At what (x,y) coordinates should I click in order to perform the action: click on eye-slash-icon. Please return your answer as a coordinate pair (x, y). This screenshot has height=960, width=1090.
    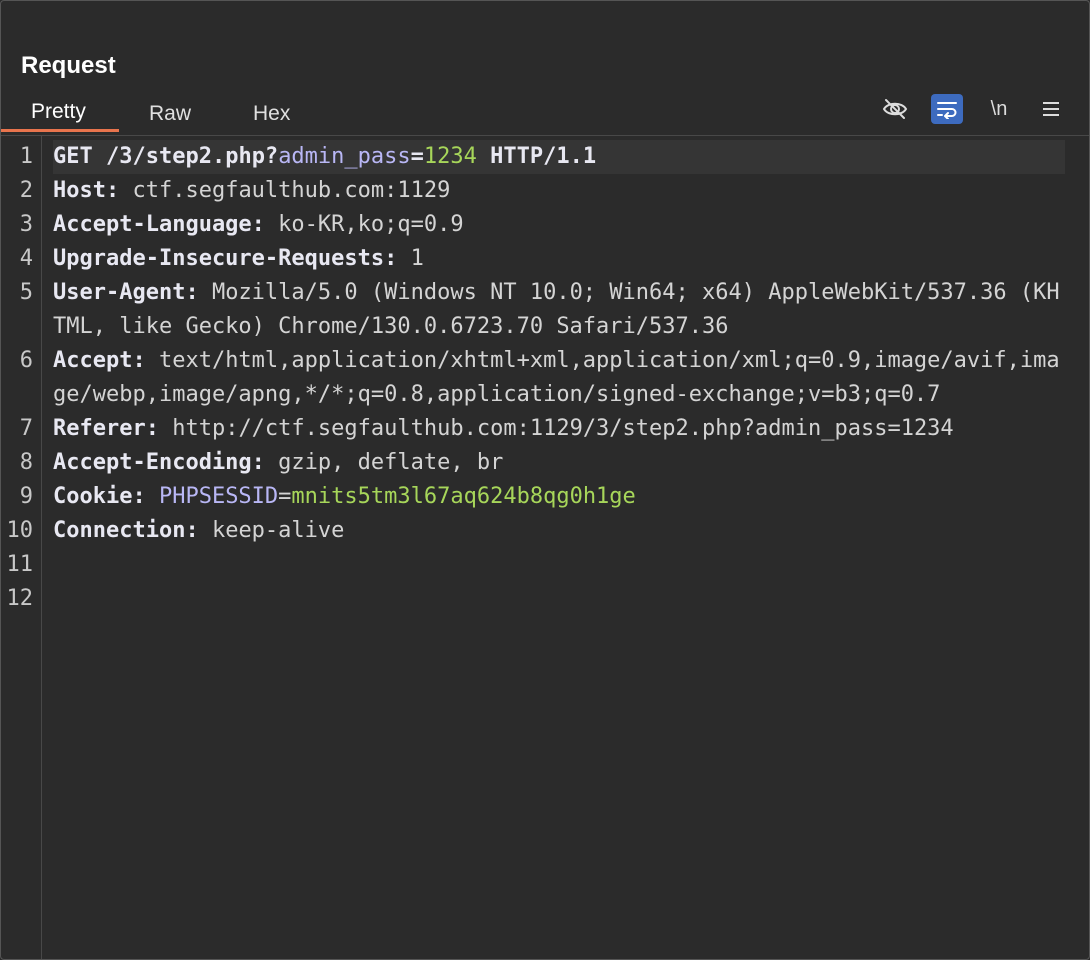
    Looking at the image, I should click on (895, 109).